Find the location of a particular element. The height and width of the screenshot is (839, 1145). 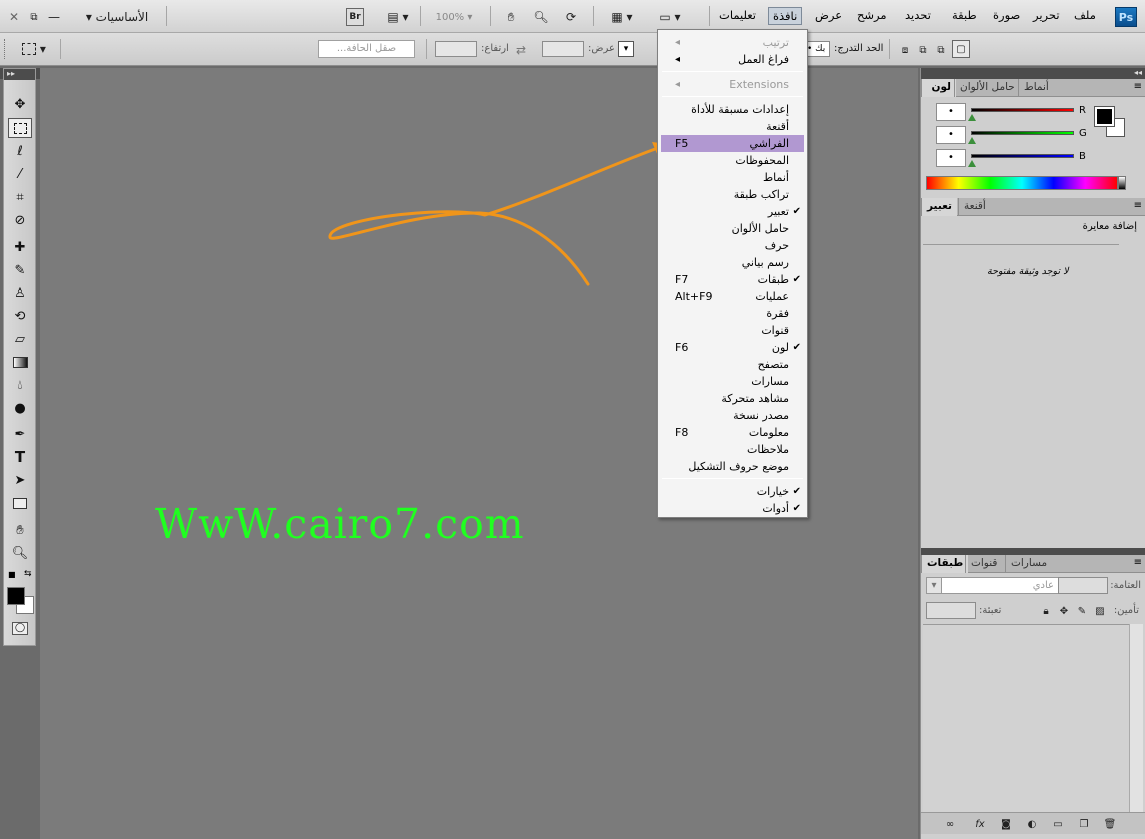

marquee-tool-icon is located at coordinates (20, 128).